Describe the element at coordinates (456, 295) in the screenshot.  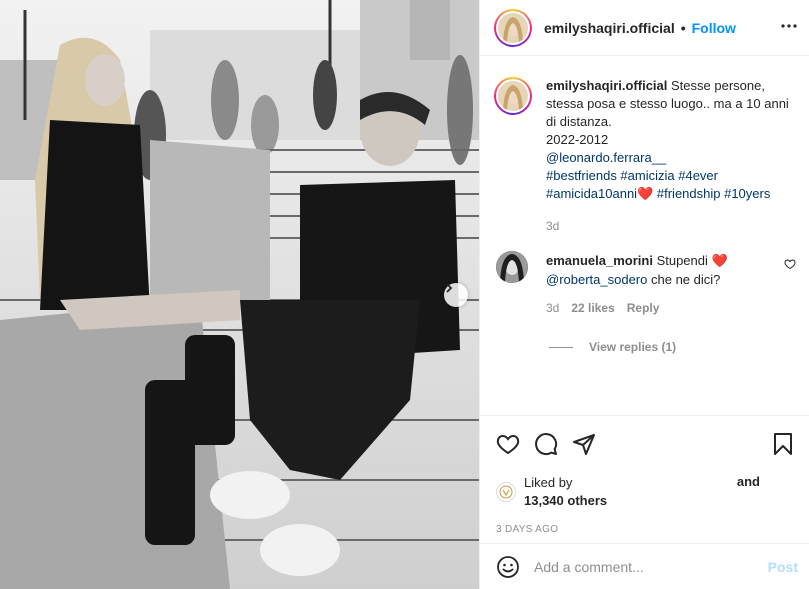
I see `next-slide-button` at that location.